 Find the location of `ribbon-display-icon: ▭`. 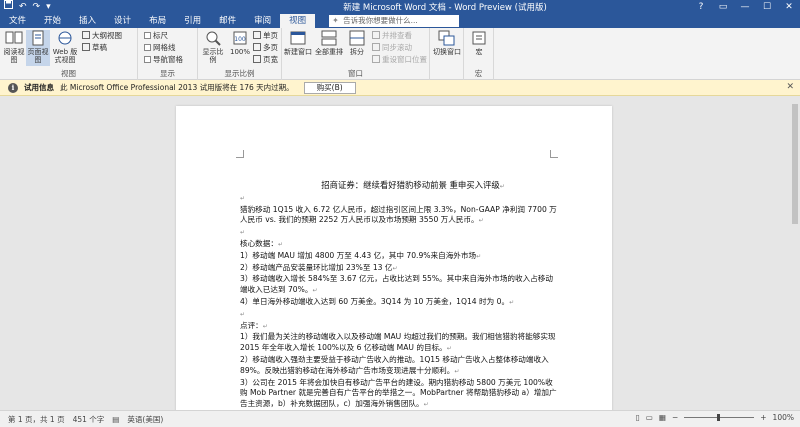

ribbon-display-icon: ▭ is located at coordinates (723, 7).